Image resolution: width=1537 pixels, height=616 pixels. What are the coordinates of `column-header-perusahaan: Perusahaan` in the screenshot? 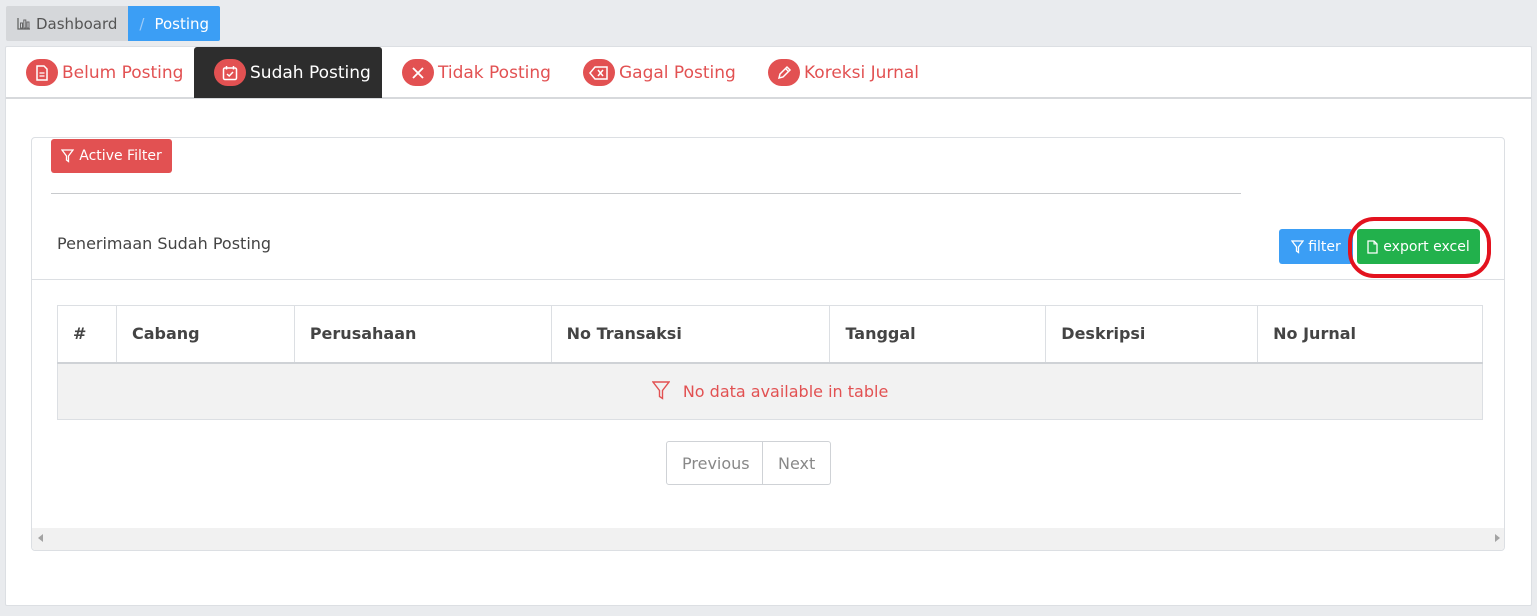 It's located at (422, 334).